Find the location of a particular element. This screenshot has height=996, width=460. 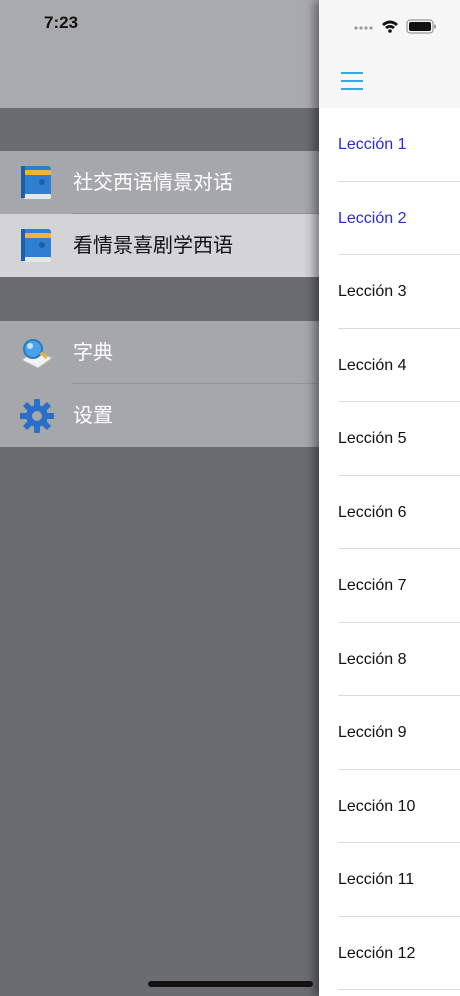

lesson-item: Lección 6 is located at coordinates (389, 512).